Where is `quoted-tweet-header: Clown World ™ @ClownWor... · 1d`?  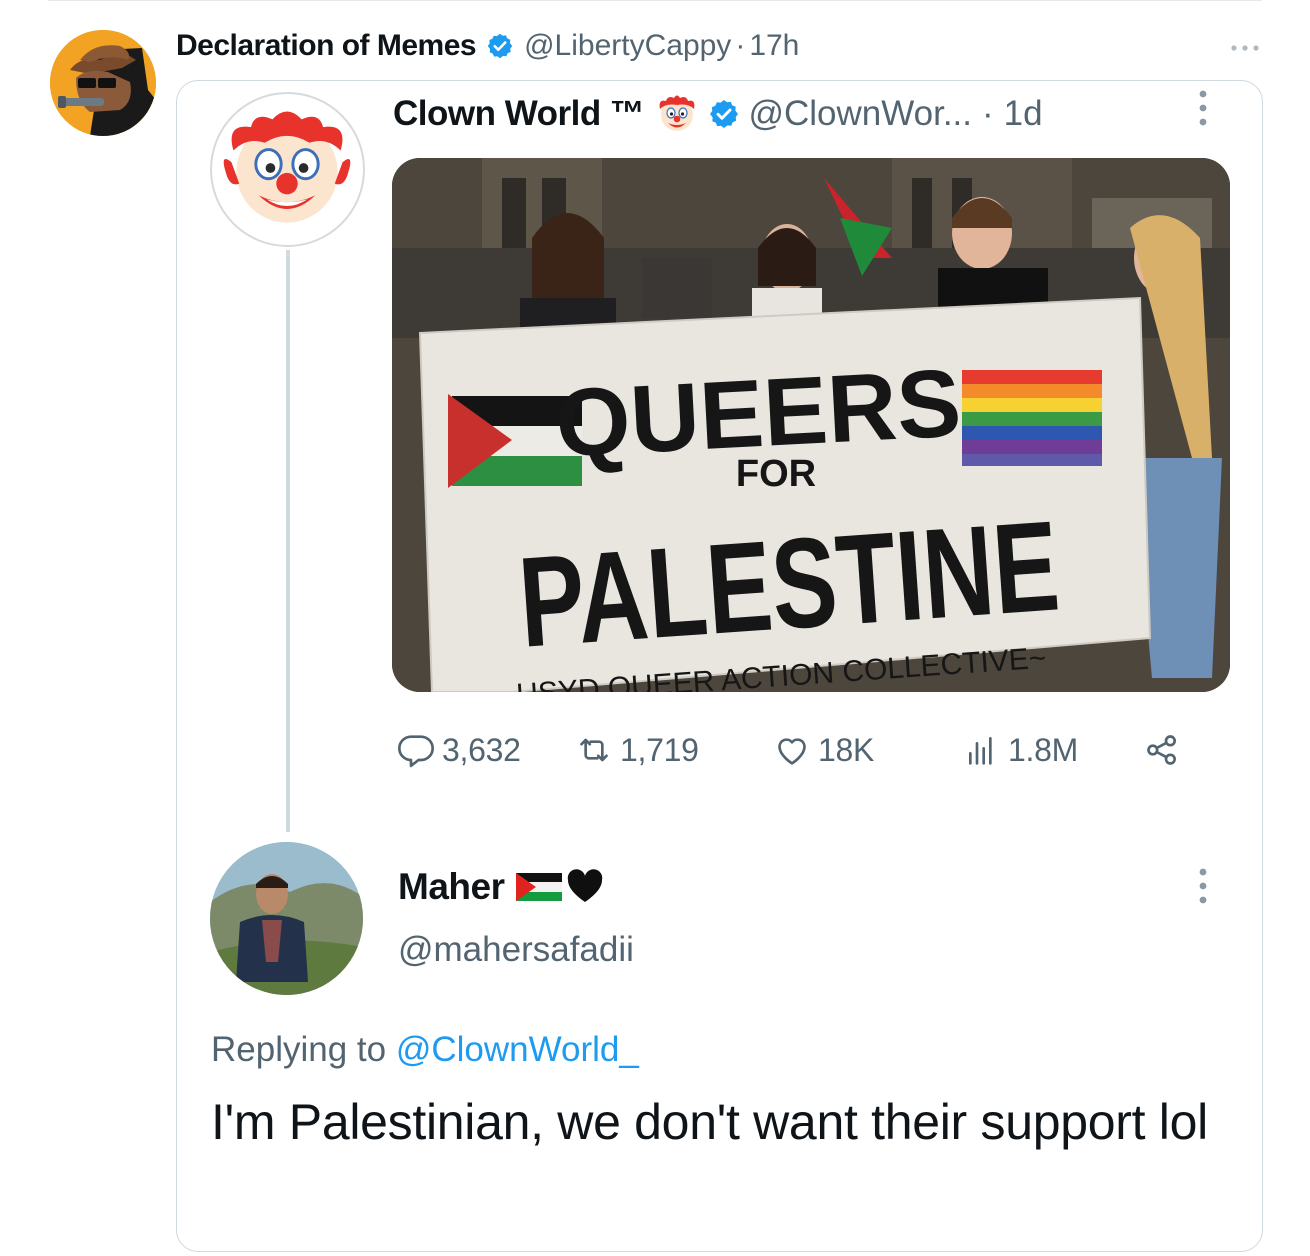 quoted-tweet-header: Clown World ™ @ClownWor... · 1d is located at coordinates (718, 114).